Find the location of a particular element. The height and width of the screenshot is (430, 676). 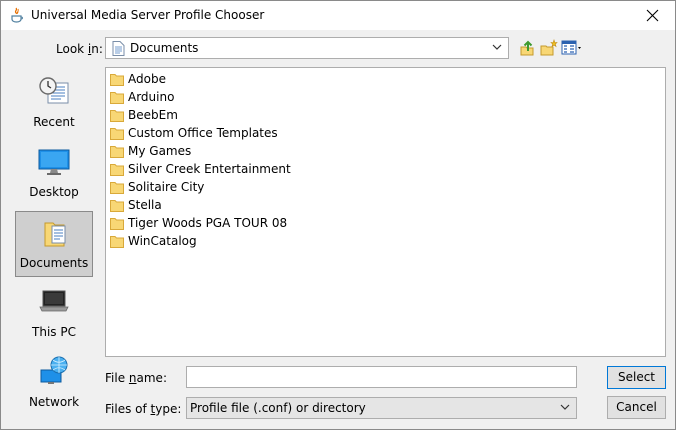

file-name: Solitaire City is located at coordinates (166, 187).